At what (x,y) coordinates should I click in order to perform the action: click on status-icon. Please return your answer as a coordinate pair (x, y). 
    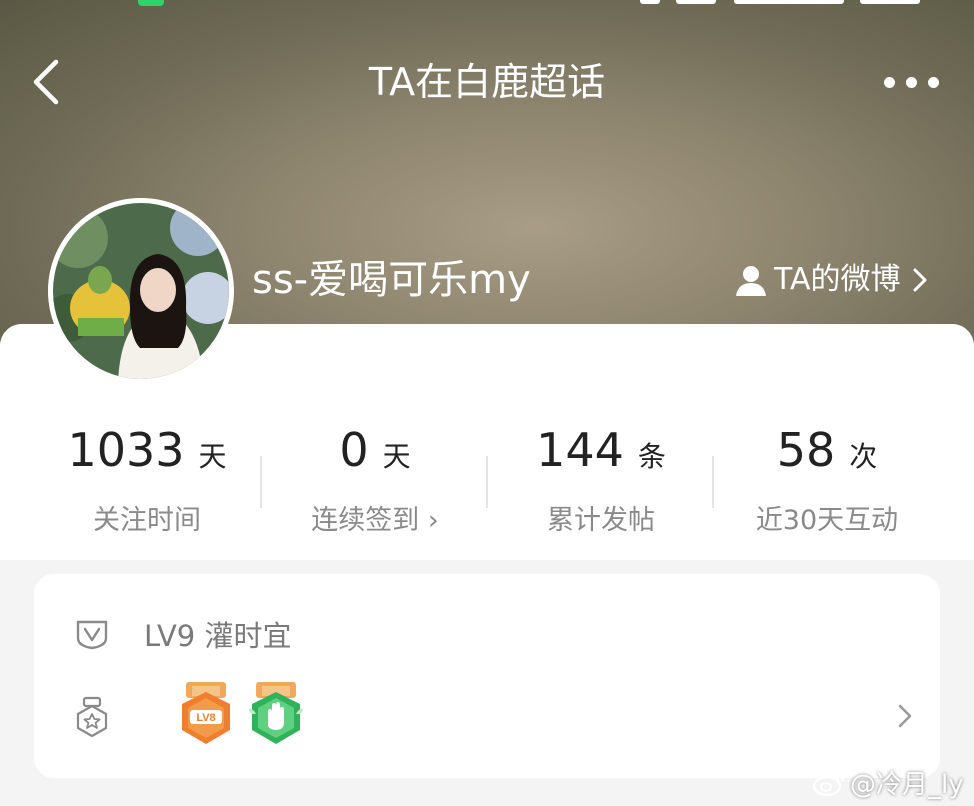
    Looking at the image, I should click on (650, 2).